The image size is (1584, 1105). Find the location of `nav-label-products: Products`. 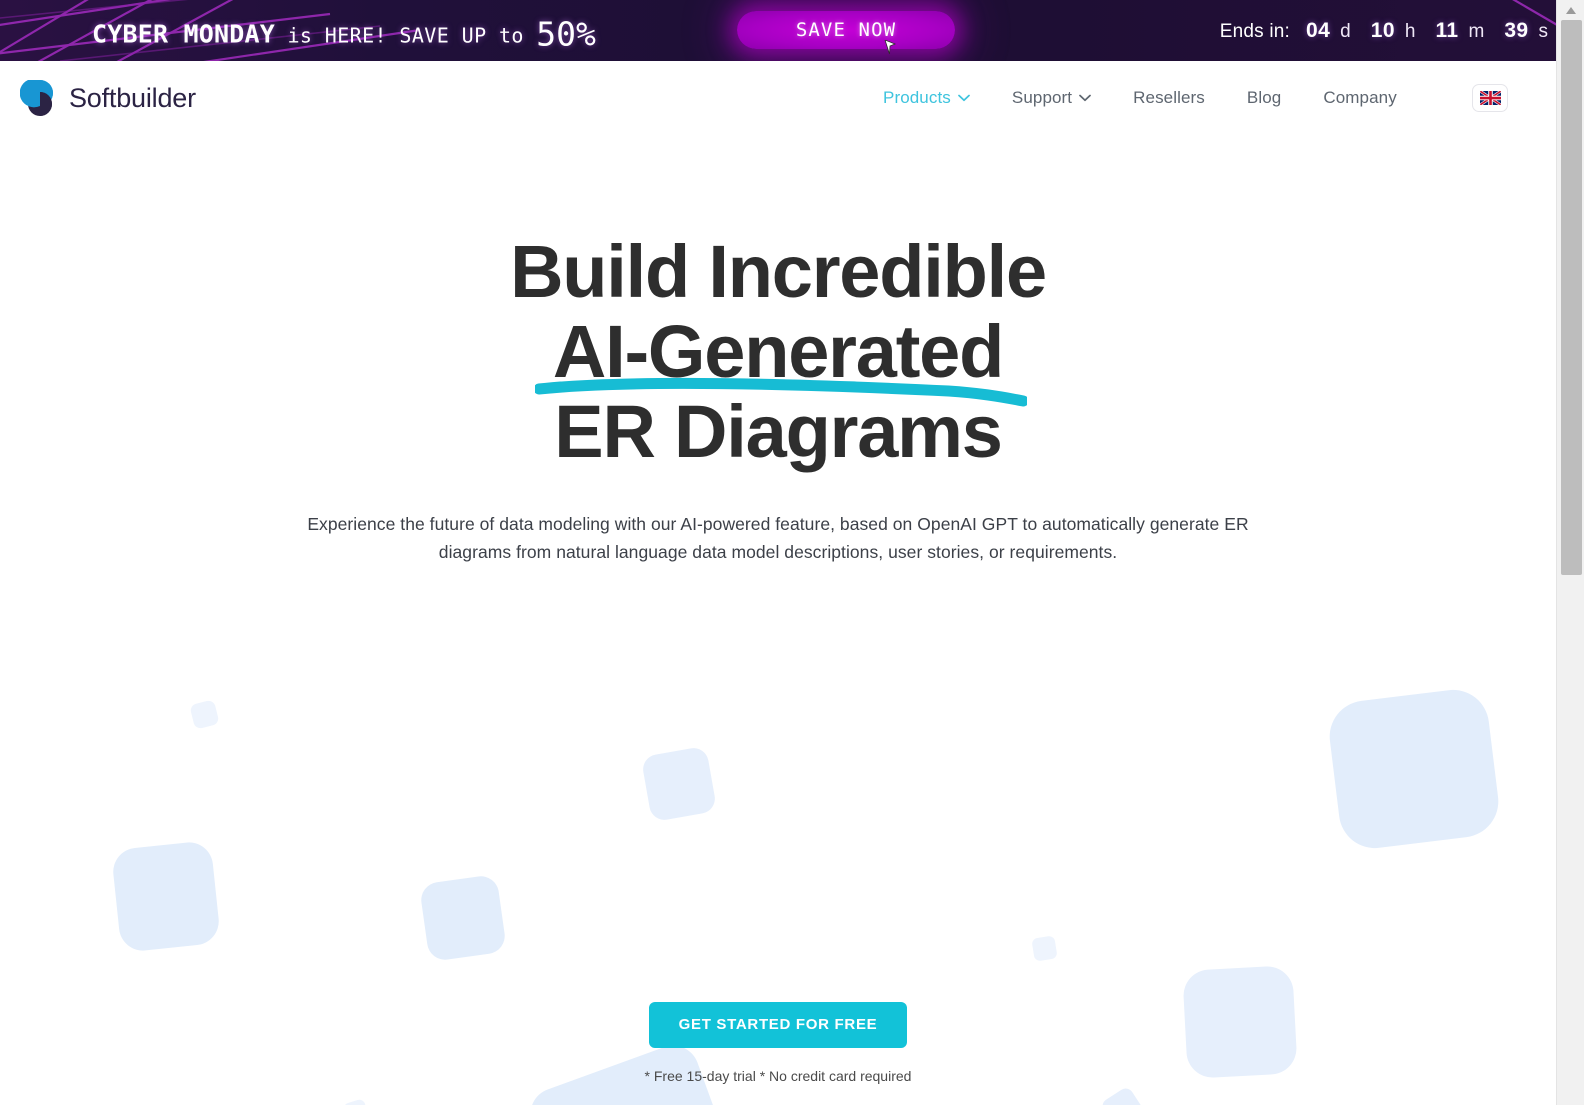

nav-label-products: Products is located at coordinates (917, 97).